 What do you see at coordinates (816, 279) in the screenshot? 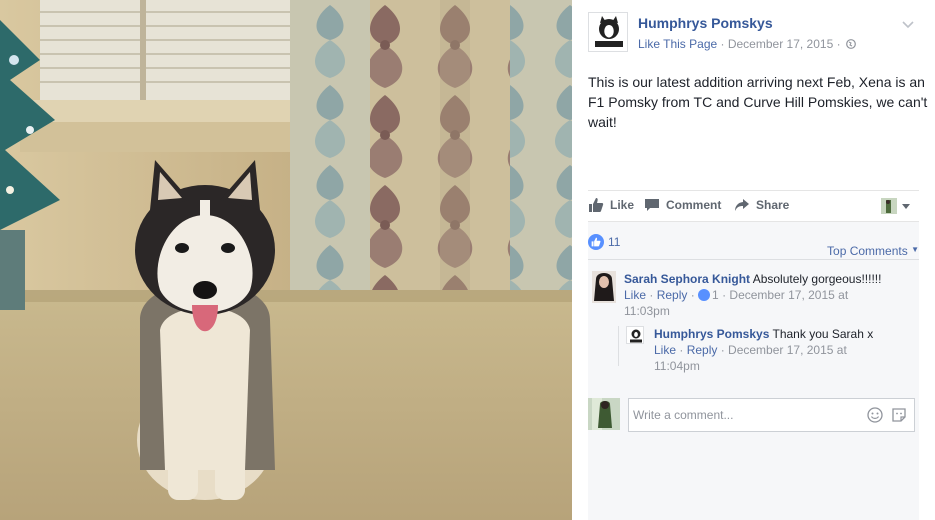
I see `comment-text: Absolutely gorgeous!!!!!!` at bounding box center [816, 279].